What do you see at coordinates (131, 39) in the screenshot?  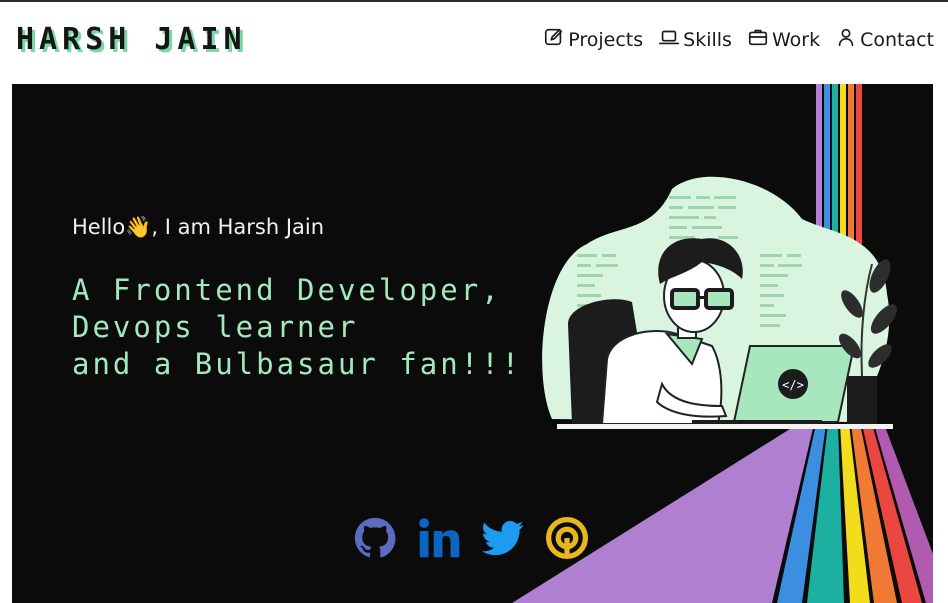 I see `brand-logo: HARSH JAIN` at bounding box center [131, 39].